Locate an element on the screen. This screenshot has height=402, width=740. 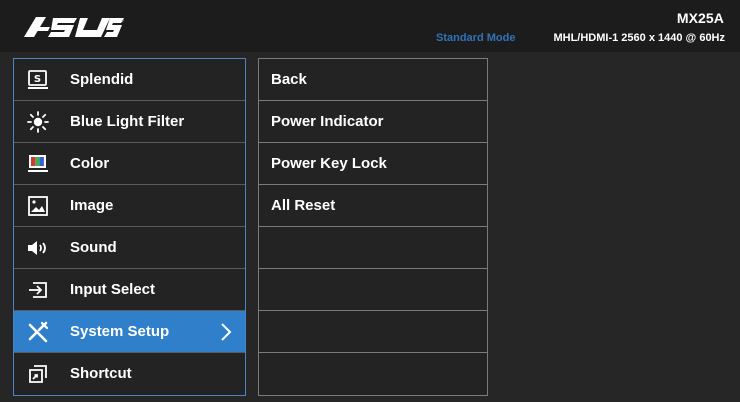
sidebar-item-label: Shortcut is located at coordinates (101, 373).